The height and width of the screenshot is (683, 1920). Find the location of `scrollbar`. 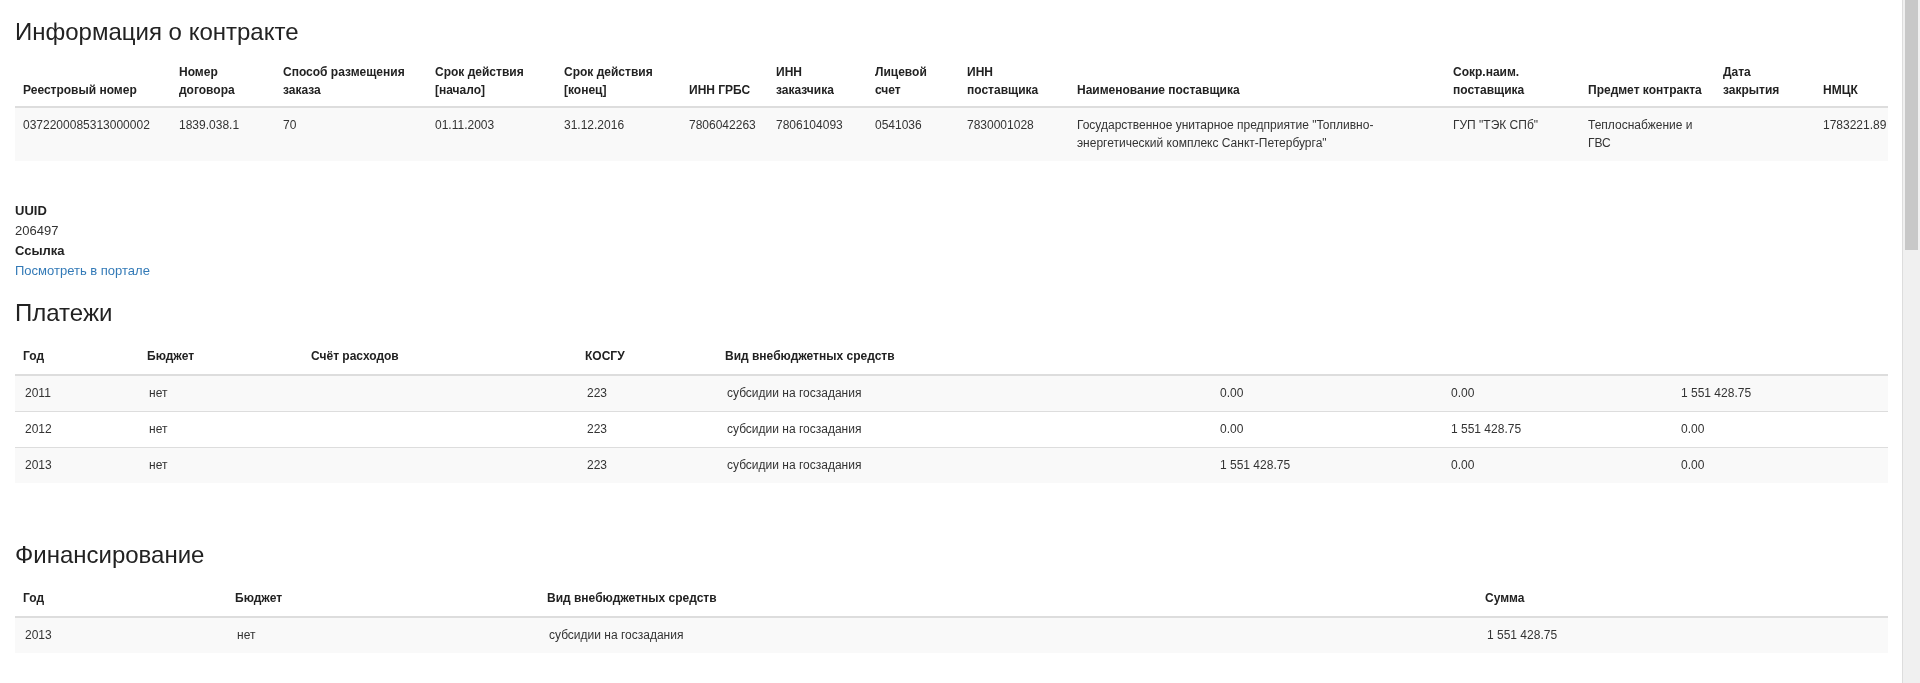

scrollbar is located at coordinates (1911, 341).